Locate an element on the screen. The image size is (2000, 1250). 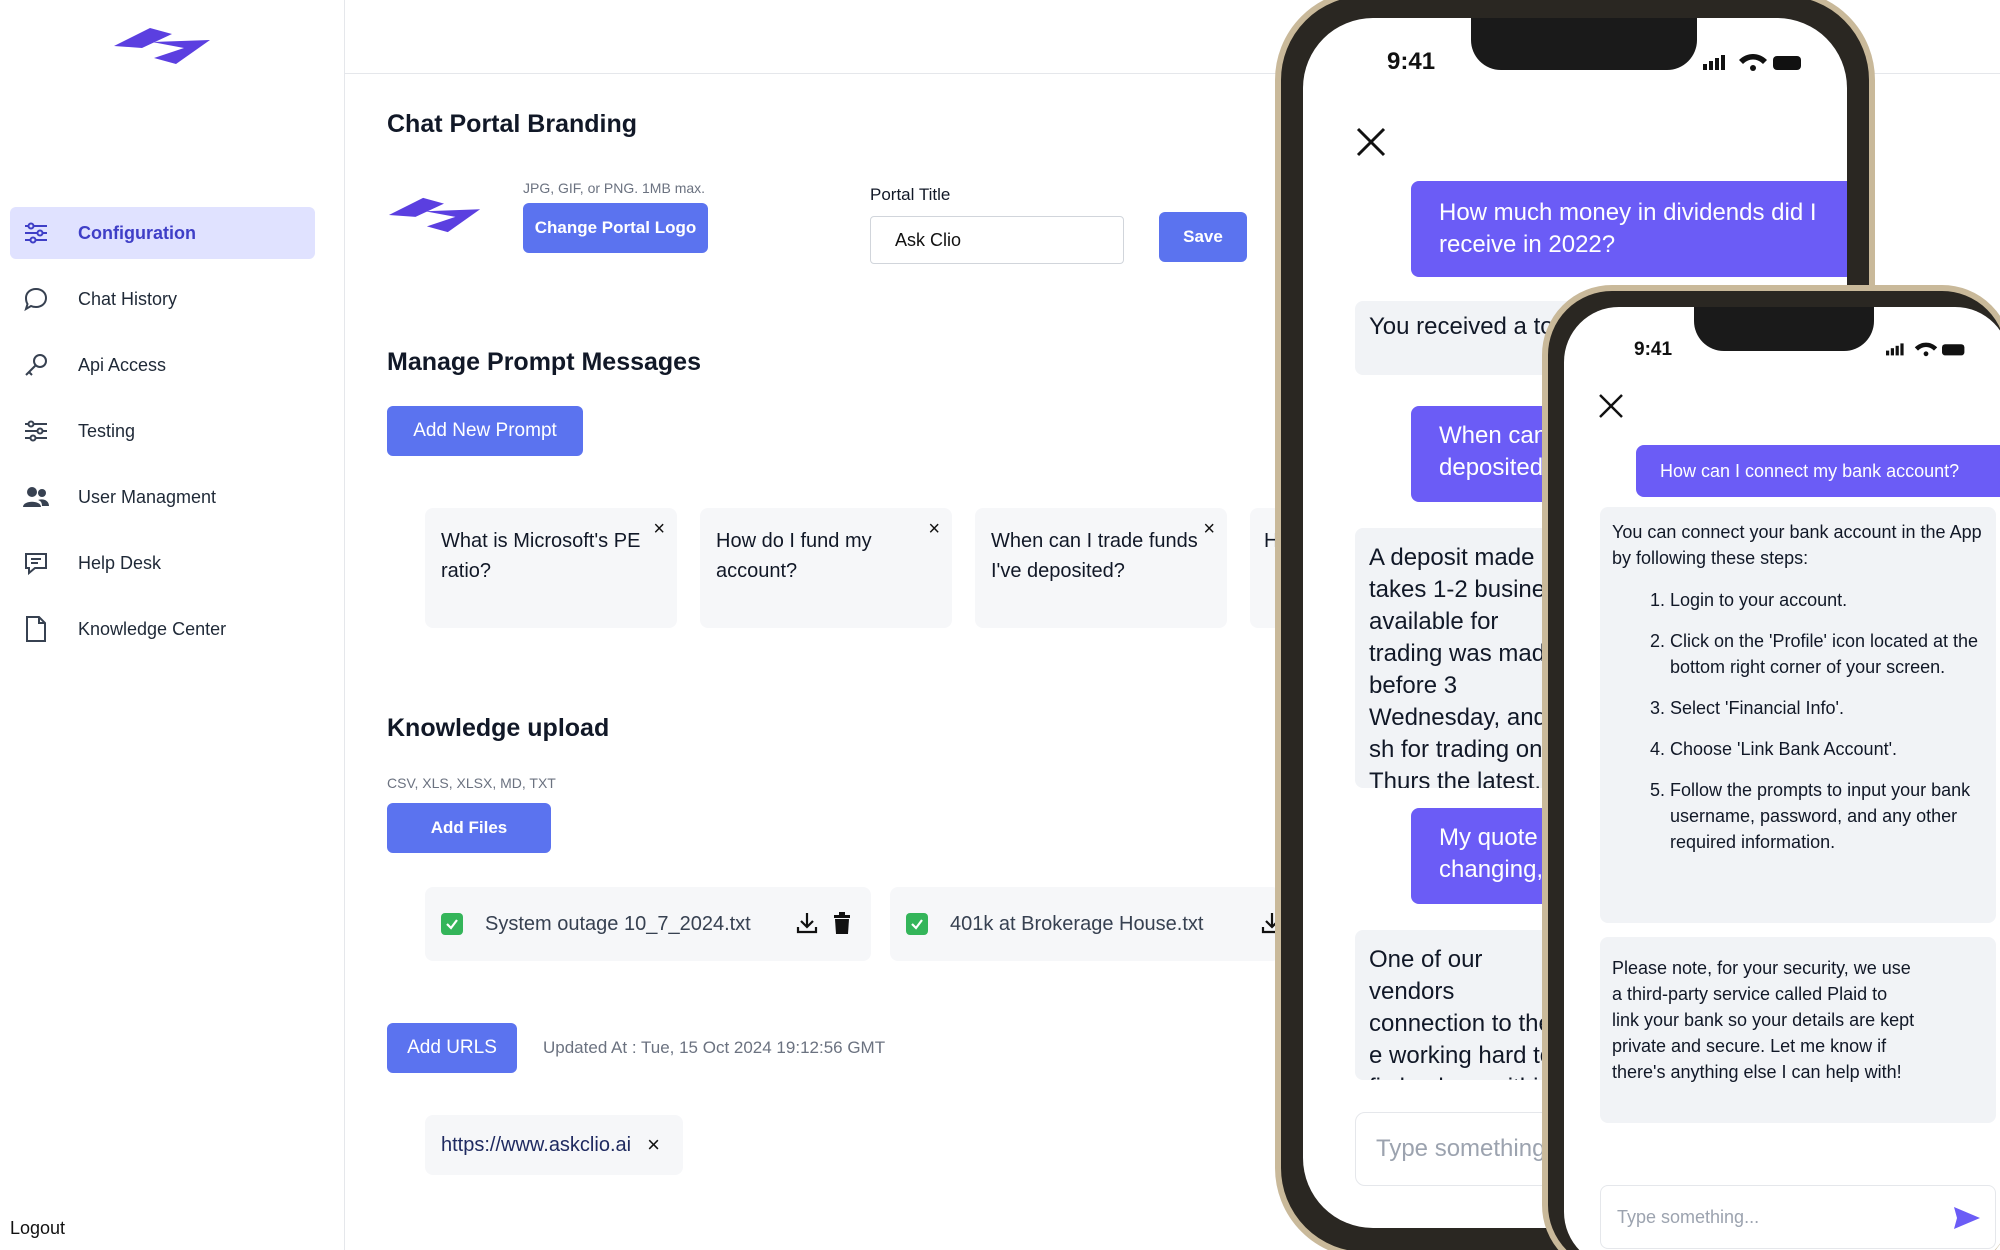
portal-title-label: Portal Title is located at coordinates (910, 194).